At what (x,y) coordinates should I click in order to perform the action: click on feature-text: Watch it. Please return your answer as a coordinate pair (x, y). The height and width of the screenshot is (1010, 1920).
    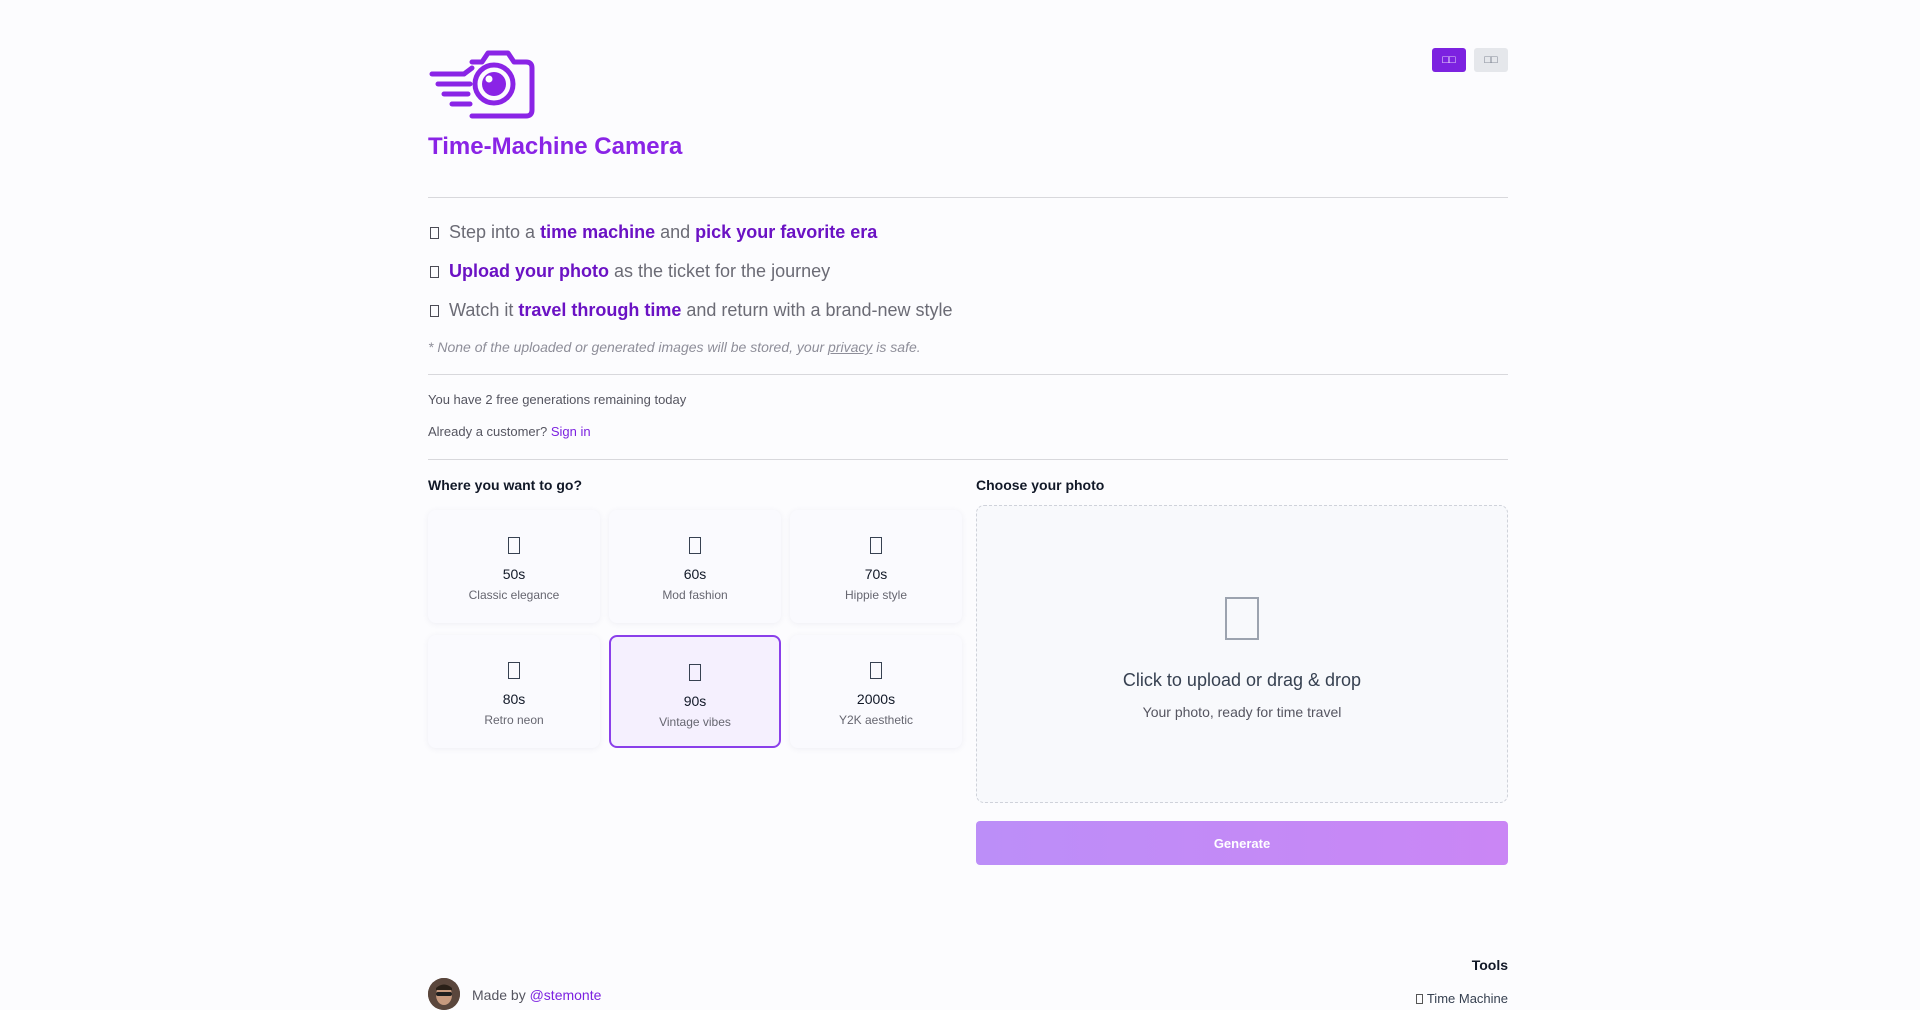
    Looking at the image, I should click on (484, 310).